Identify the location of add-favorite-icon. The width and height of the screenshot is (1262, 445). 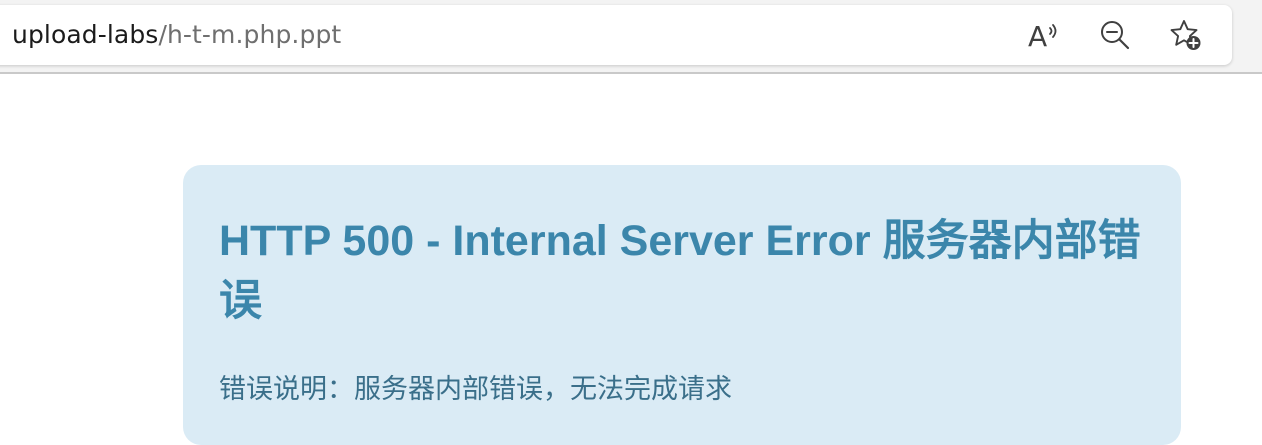
(1186, 35).